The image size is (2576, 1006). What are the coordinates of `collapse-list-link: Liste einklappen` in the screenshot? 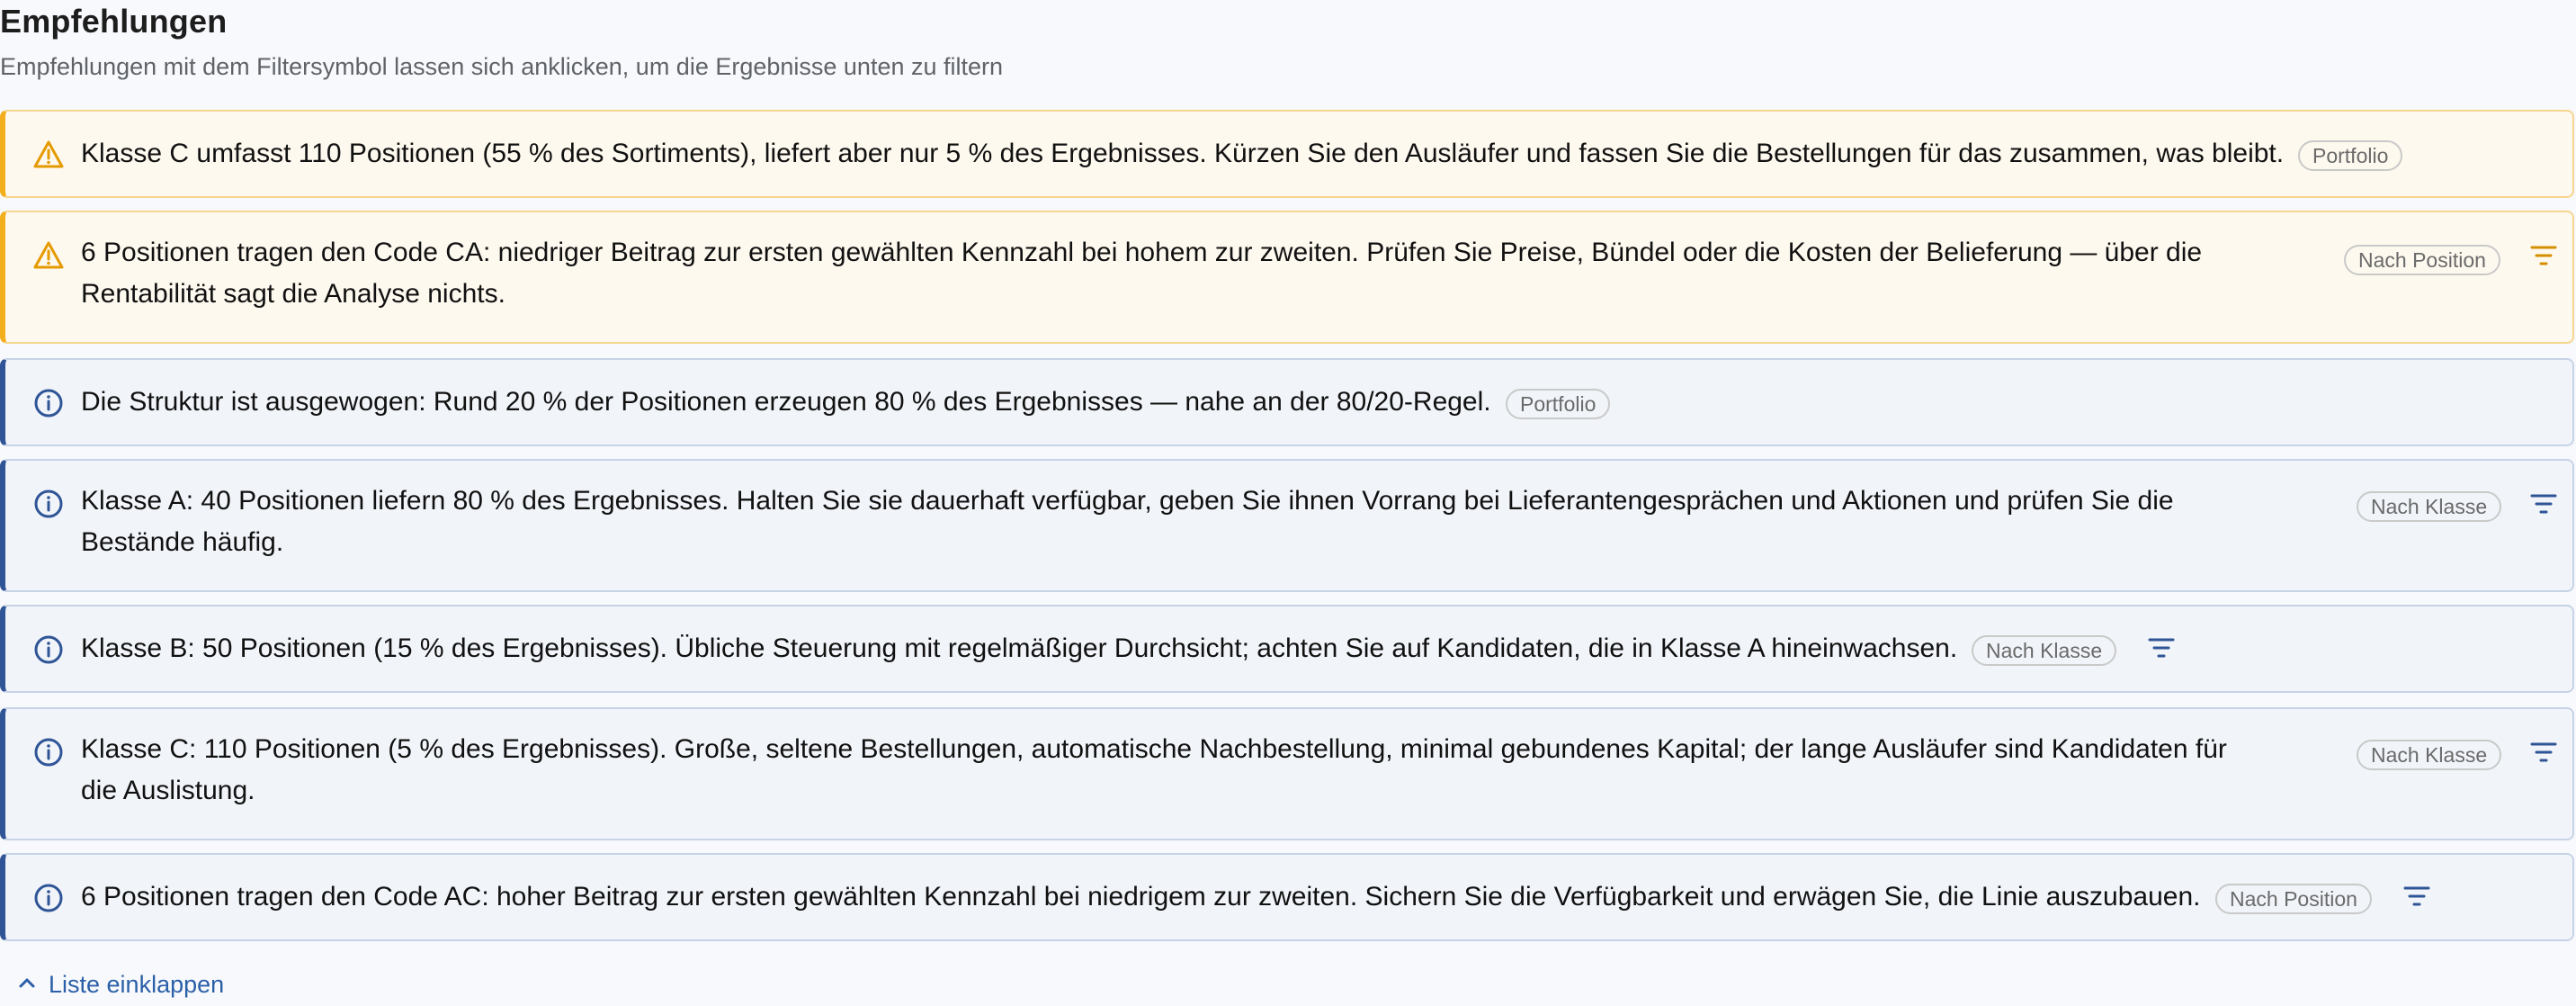 It's located at (120, 985).